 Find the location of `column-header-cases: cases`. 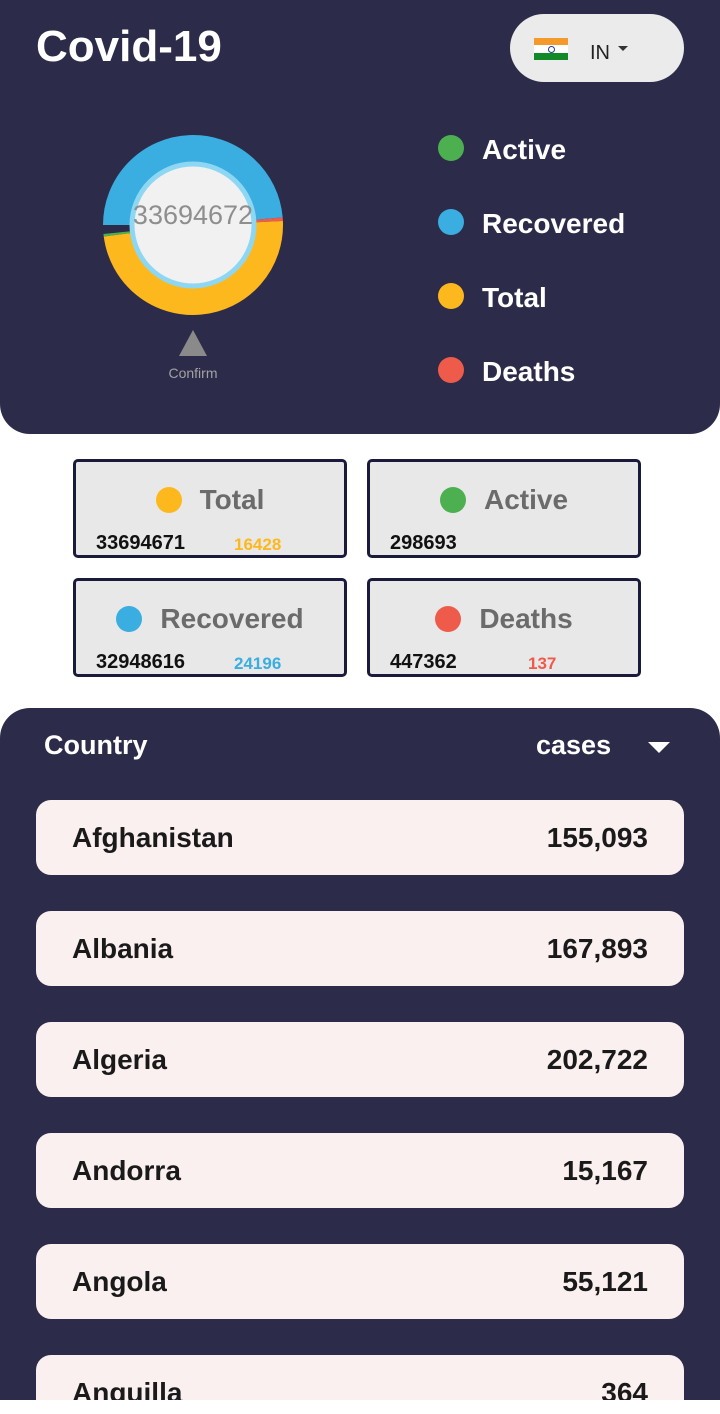

column-header-cases: cases is located at coordinates (574, 745).